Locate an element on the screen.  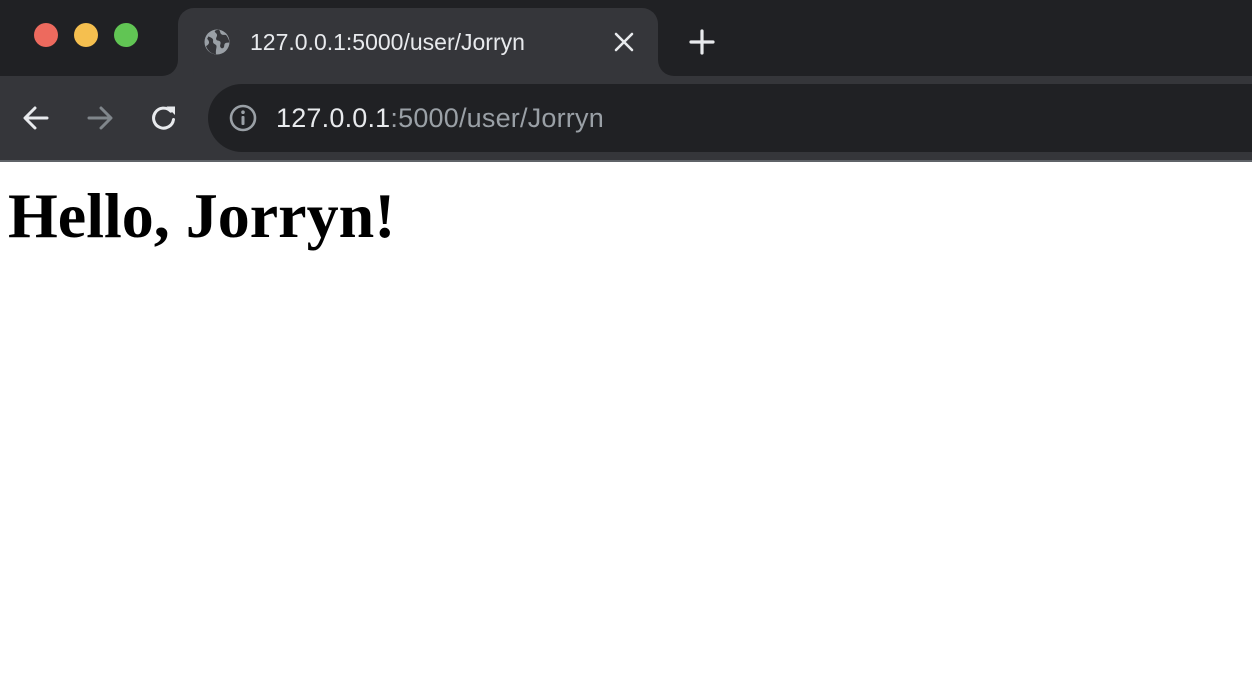
new-tab-button is located at coordinates (702, 42).